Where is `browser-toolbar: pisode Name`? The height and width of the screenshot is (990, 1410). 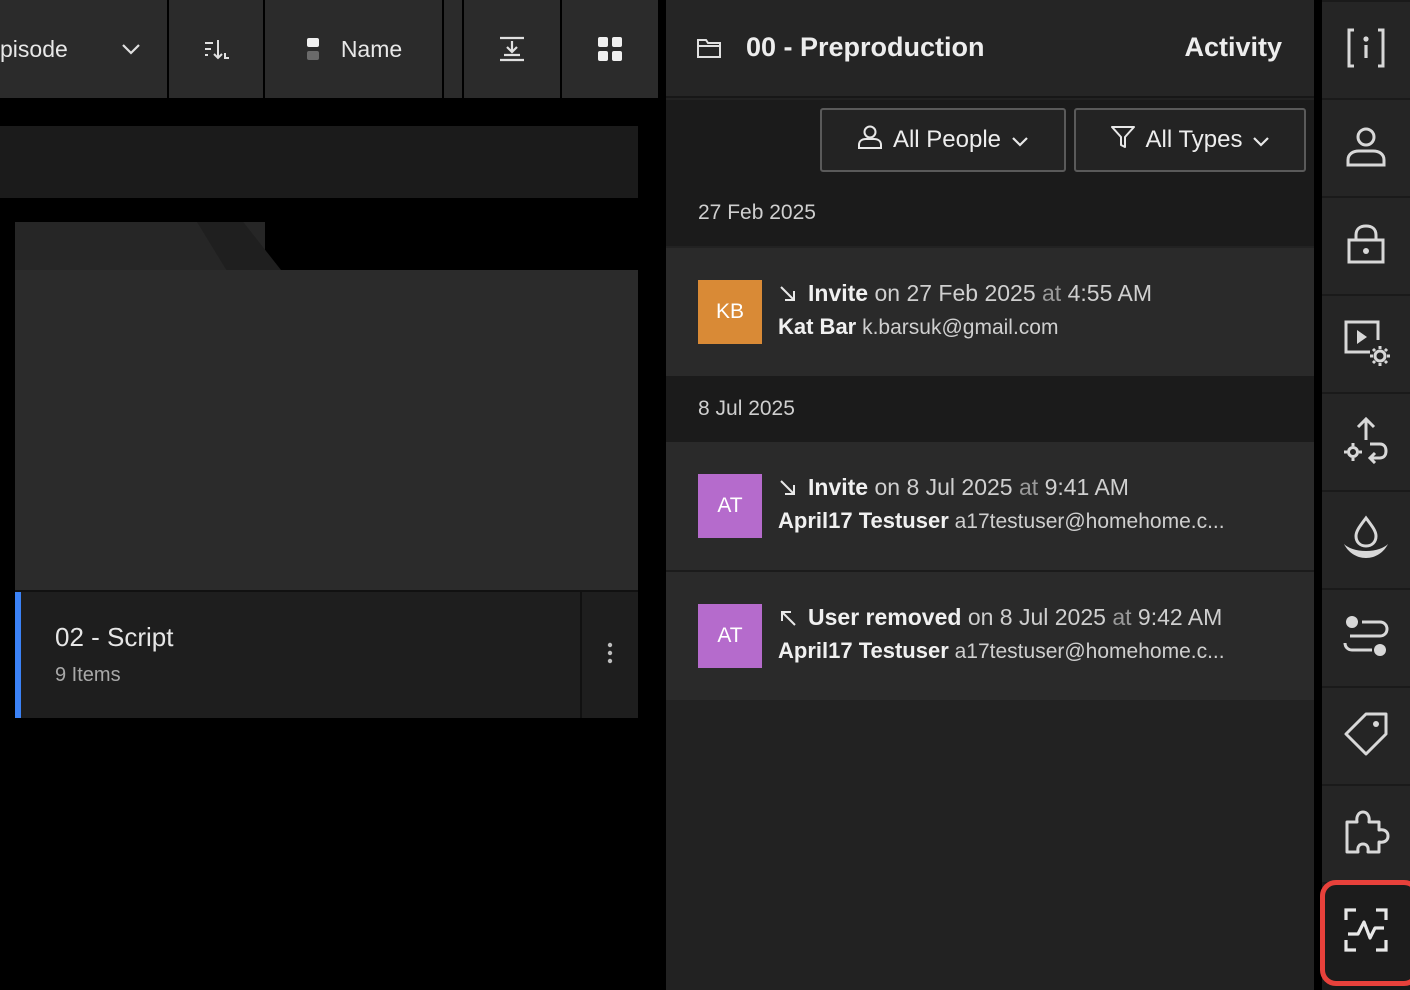
browser-toolbar: pisode Name is located at coordinates (329, 49).